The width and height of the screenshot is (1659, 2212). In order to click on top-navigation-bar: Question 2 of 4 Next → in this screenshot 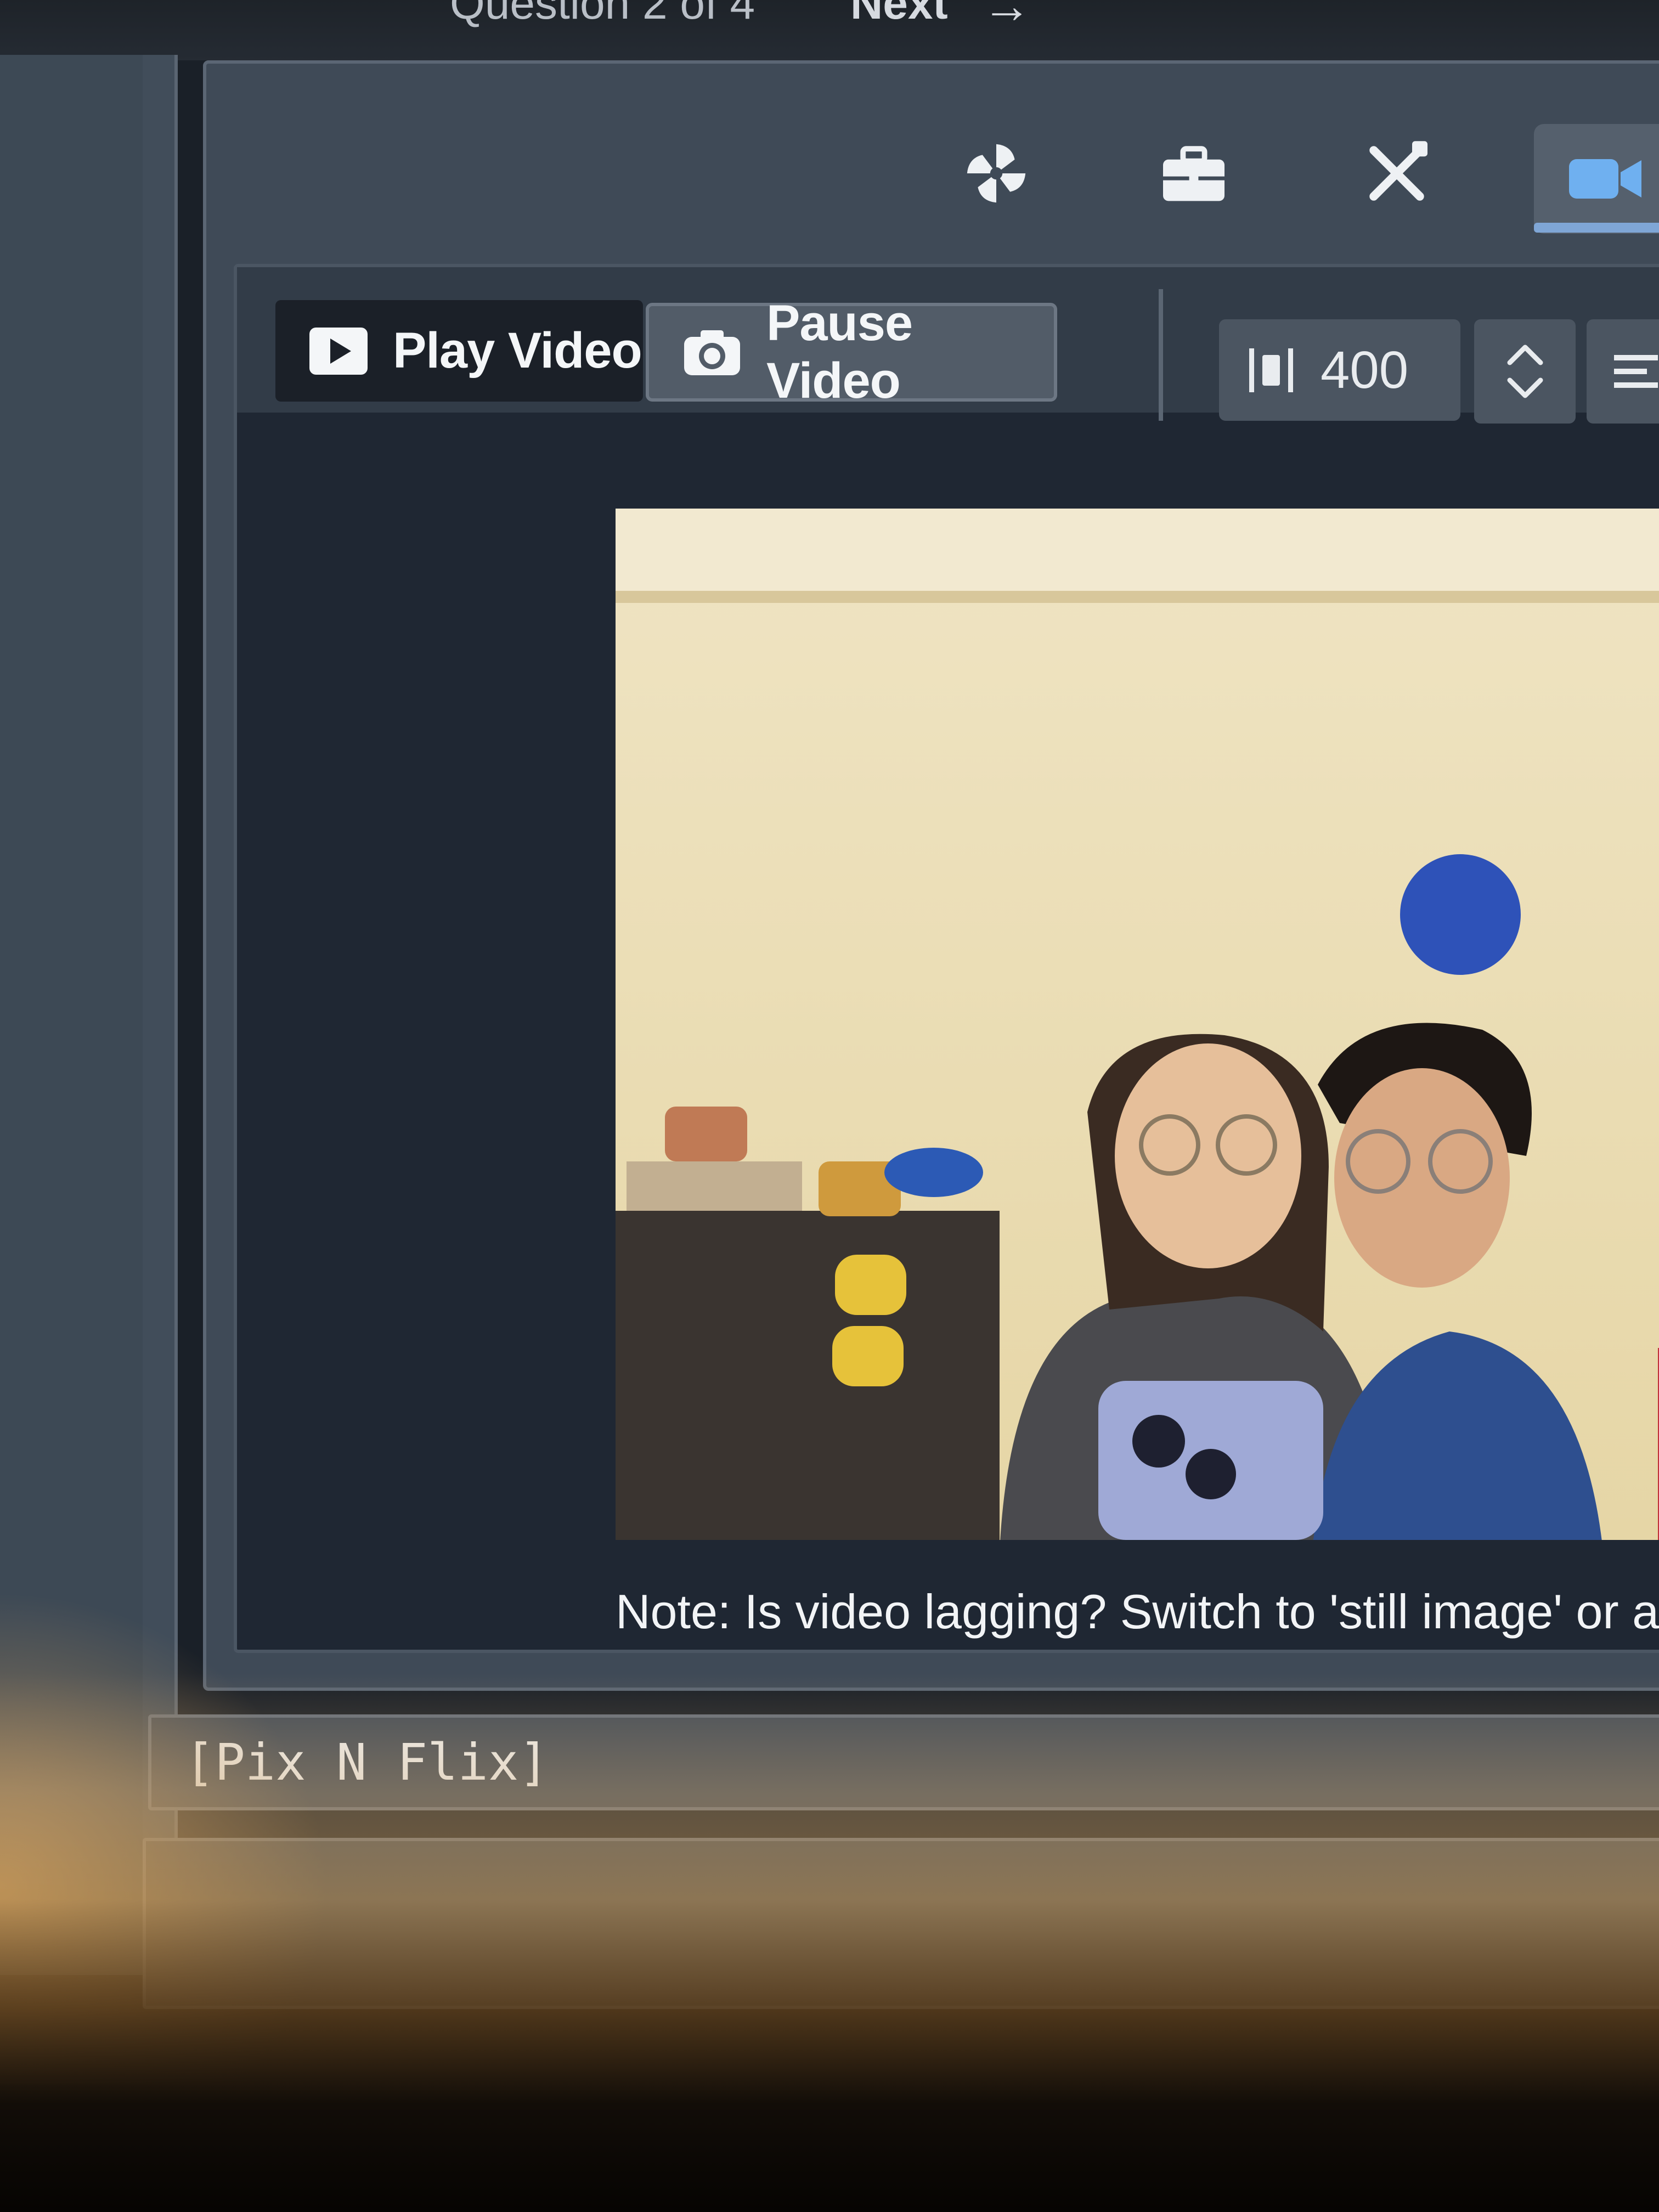, I will do `click(830, 30)`.